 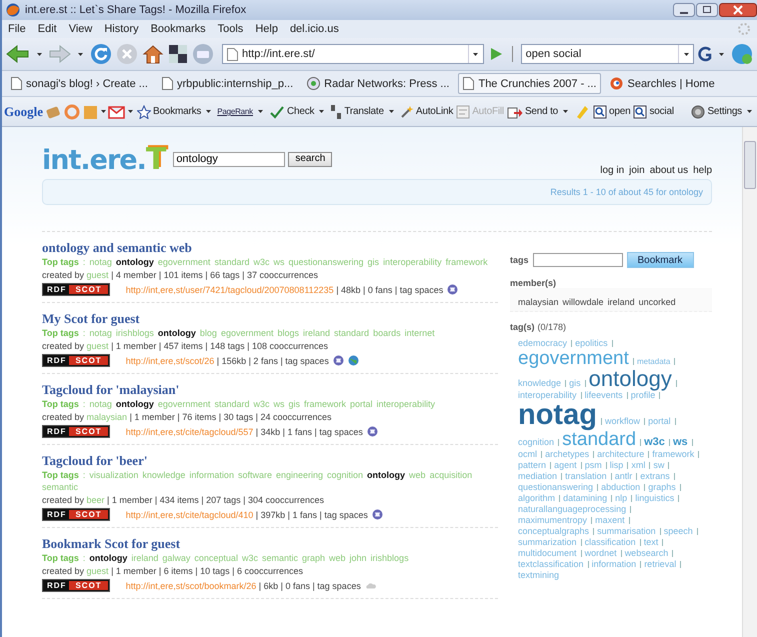 I want to click on cloud-tag: workflow, so click(x=622, y=421).